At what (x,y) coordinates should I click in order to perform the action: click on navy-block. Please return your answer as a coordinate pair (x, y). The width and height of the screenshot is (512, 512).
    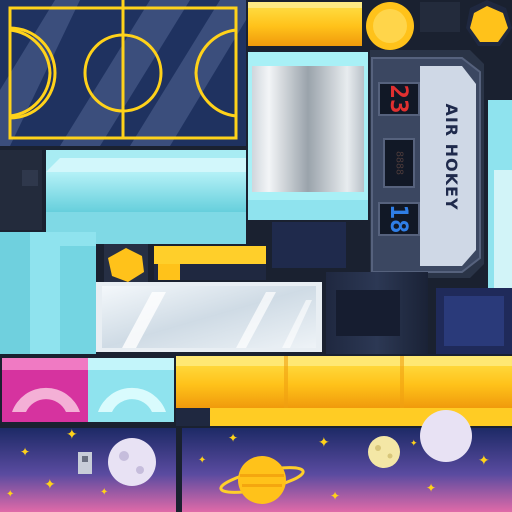
    Looking at the image, I should click on (309, 245).